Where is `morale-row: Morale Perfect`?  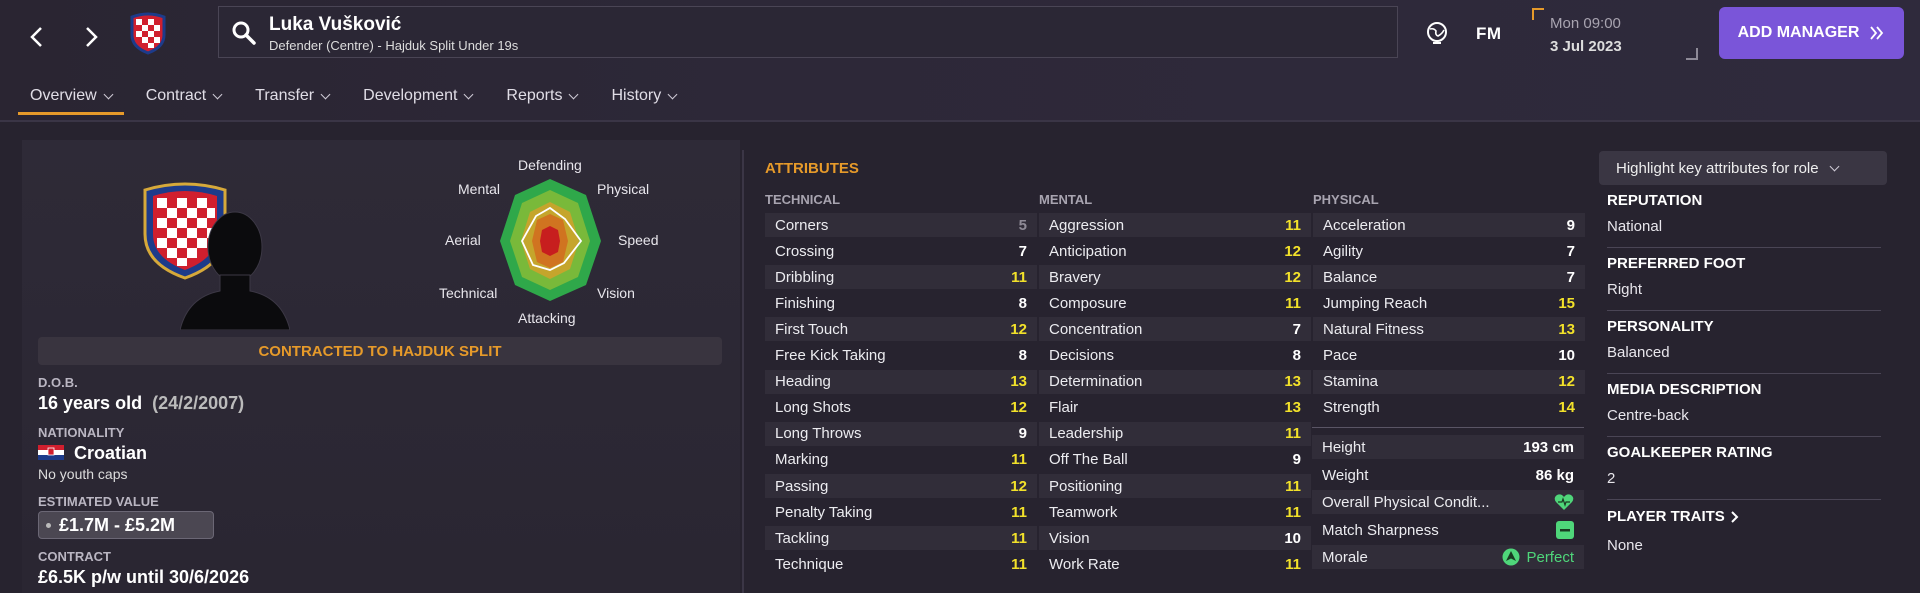
morale-row: Morale Perfect is located at coordinates (1448, 557).